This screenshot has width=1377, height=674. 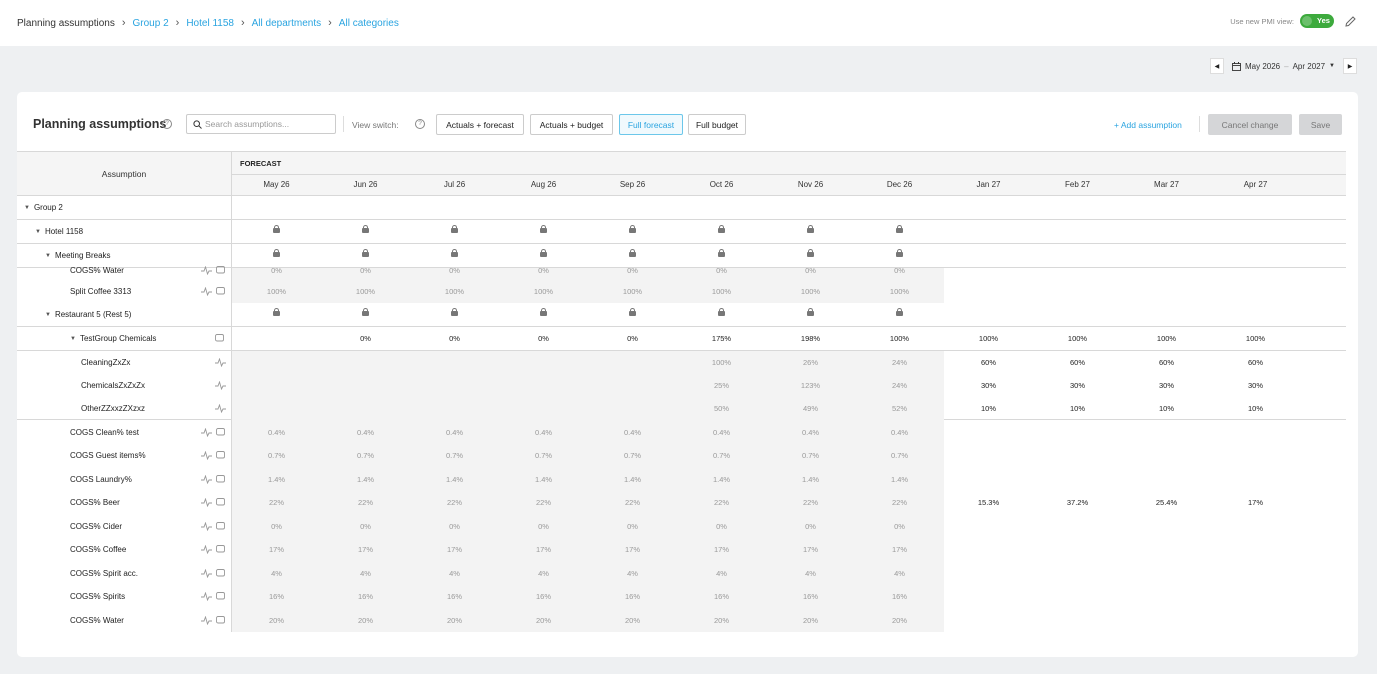 What do you see at coordinates (899, 408) in the screenshot?
I see `value-cell: 52%` at bounding box center [899, 408].